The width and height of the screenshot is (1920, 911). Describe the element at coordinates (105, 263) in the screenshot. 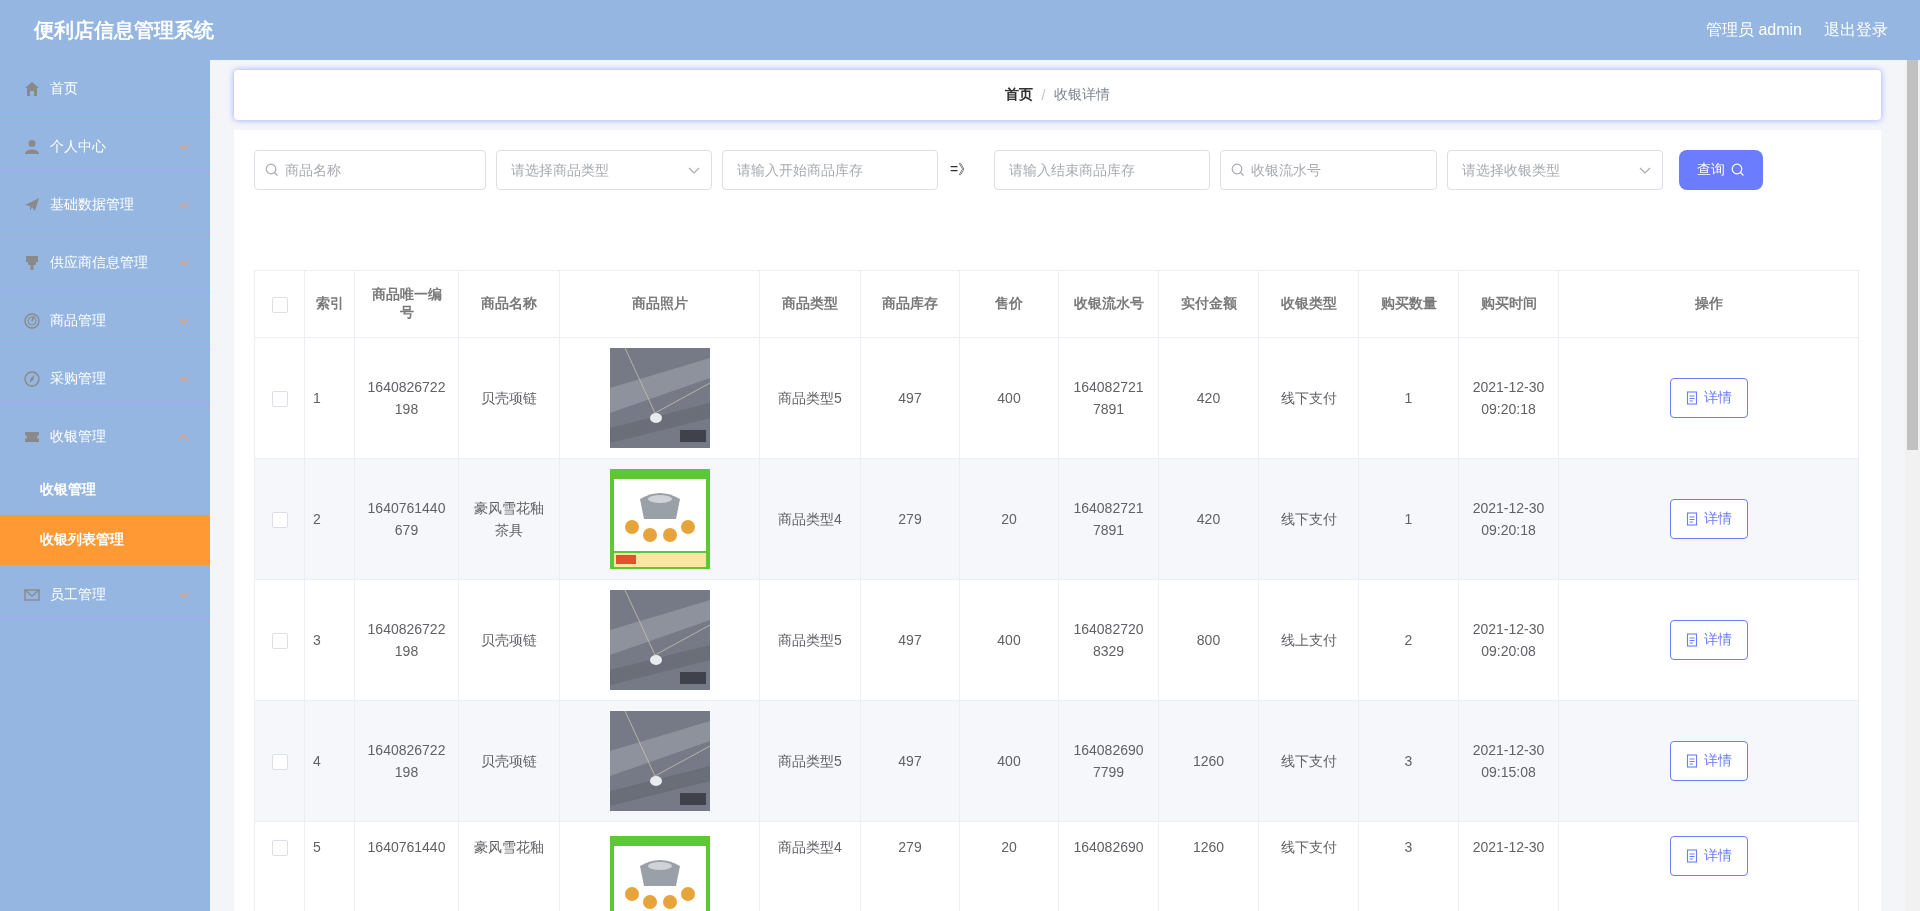

I see `sidebar-item: 供应商信息管理` at that location.